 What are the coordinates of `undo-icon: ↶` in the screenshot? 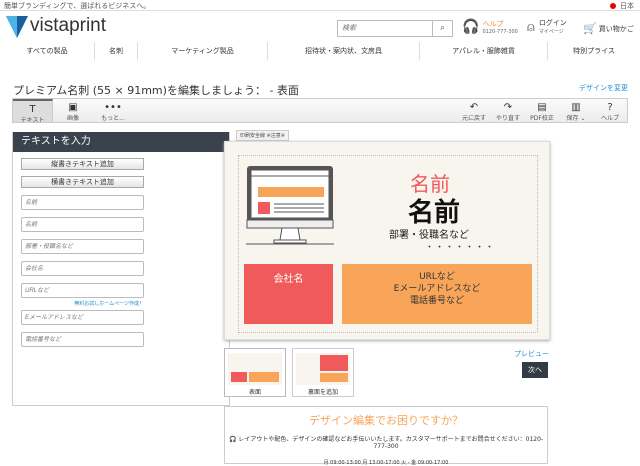 It's located at (474, 107).